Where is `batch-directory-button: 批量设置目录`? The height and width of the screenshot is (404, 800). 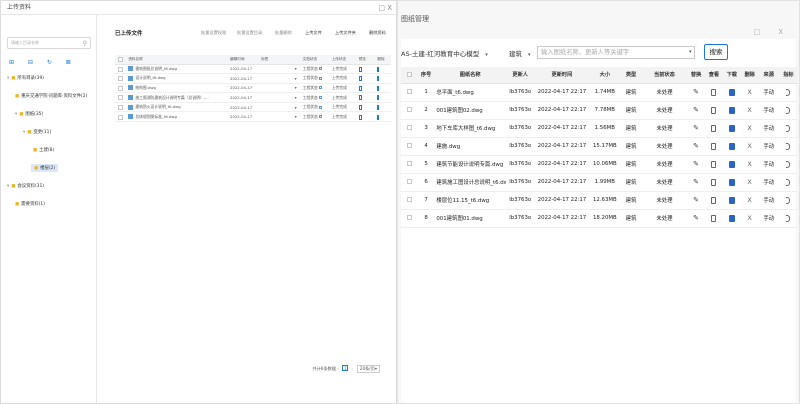
batch-directory-button: 批量设置目录 is located at coordinates (249, 33).